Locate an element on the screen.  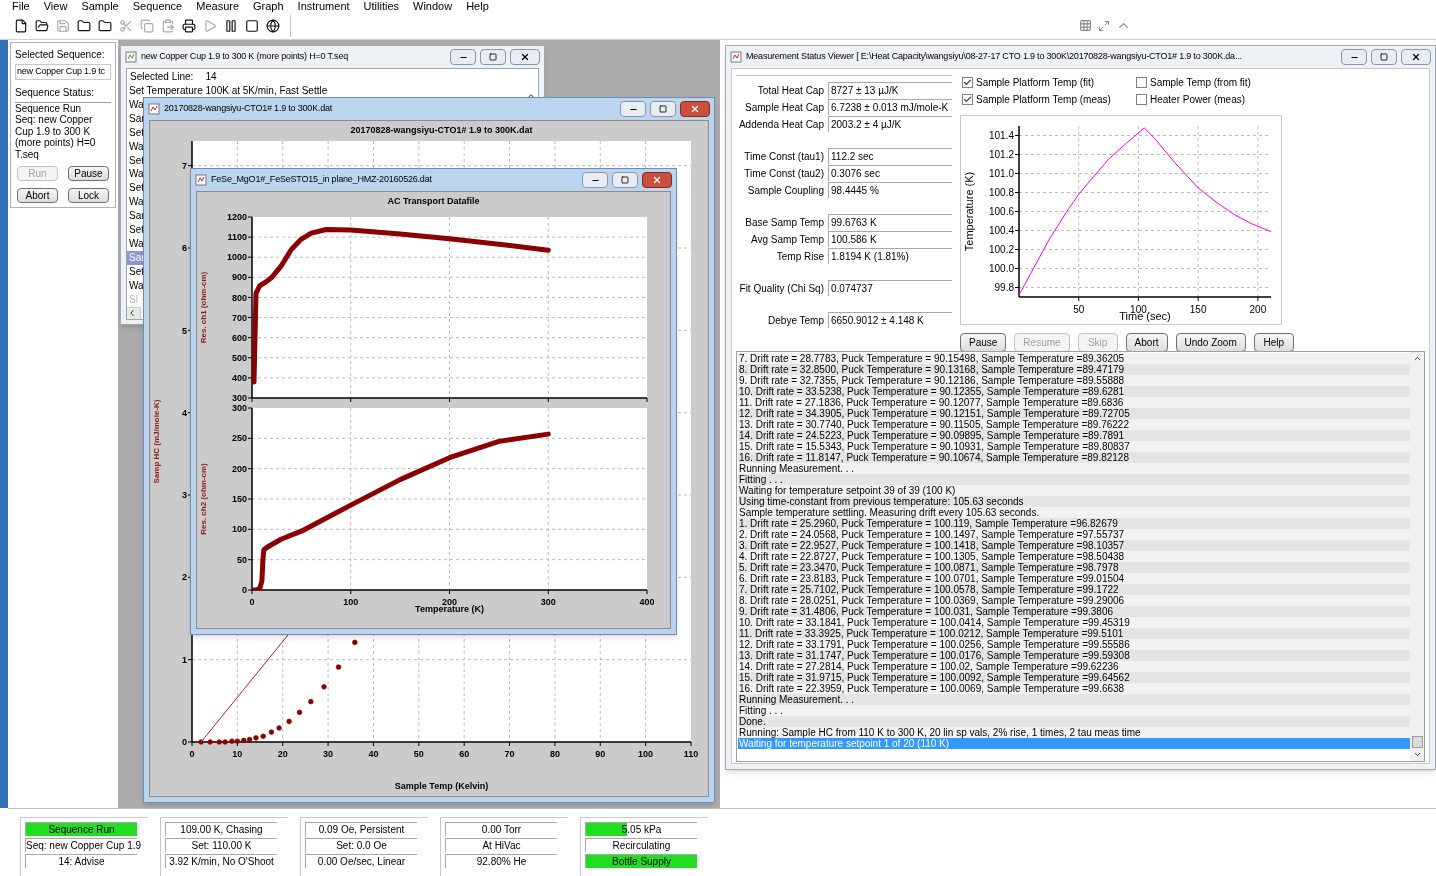
tick-label: 1200 is located at coordinates (236, 217).